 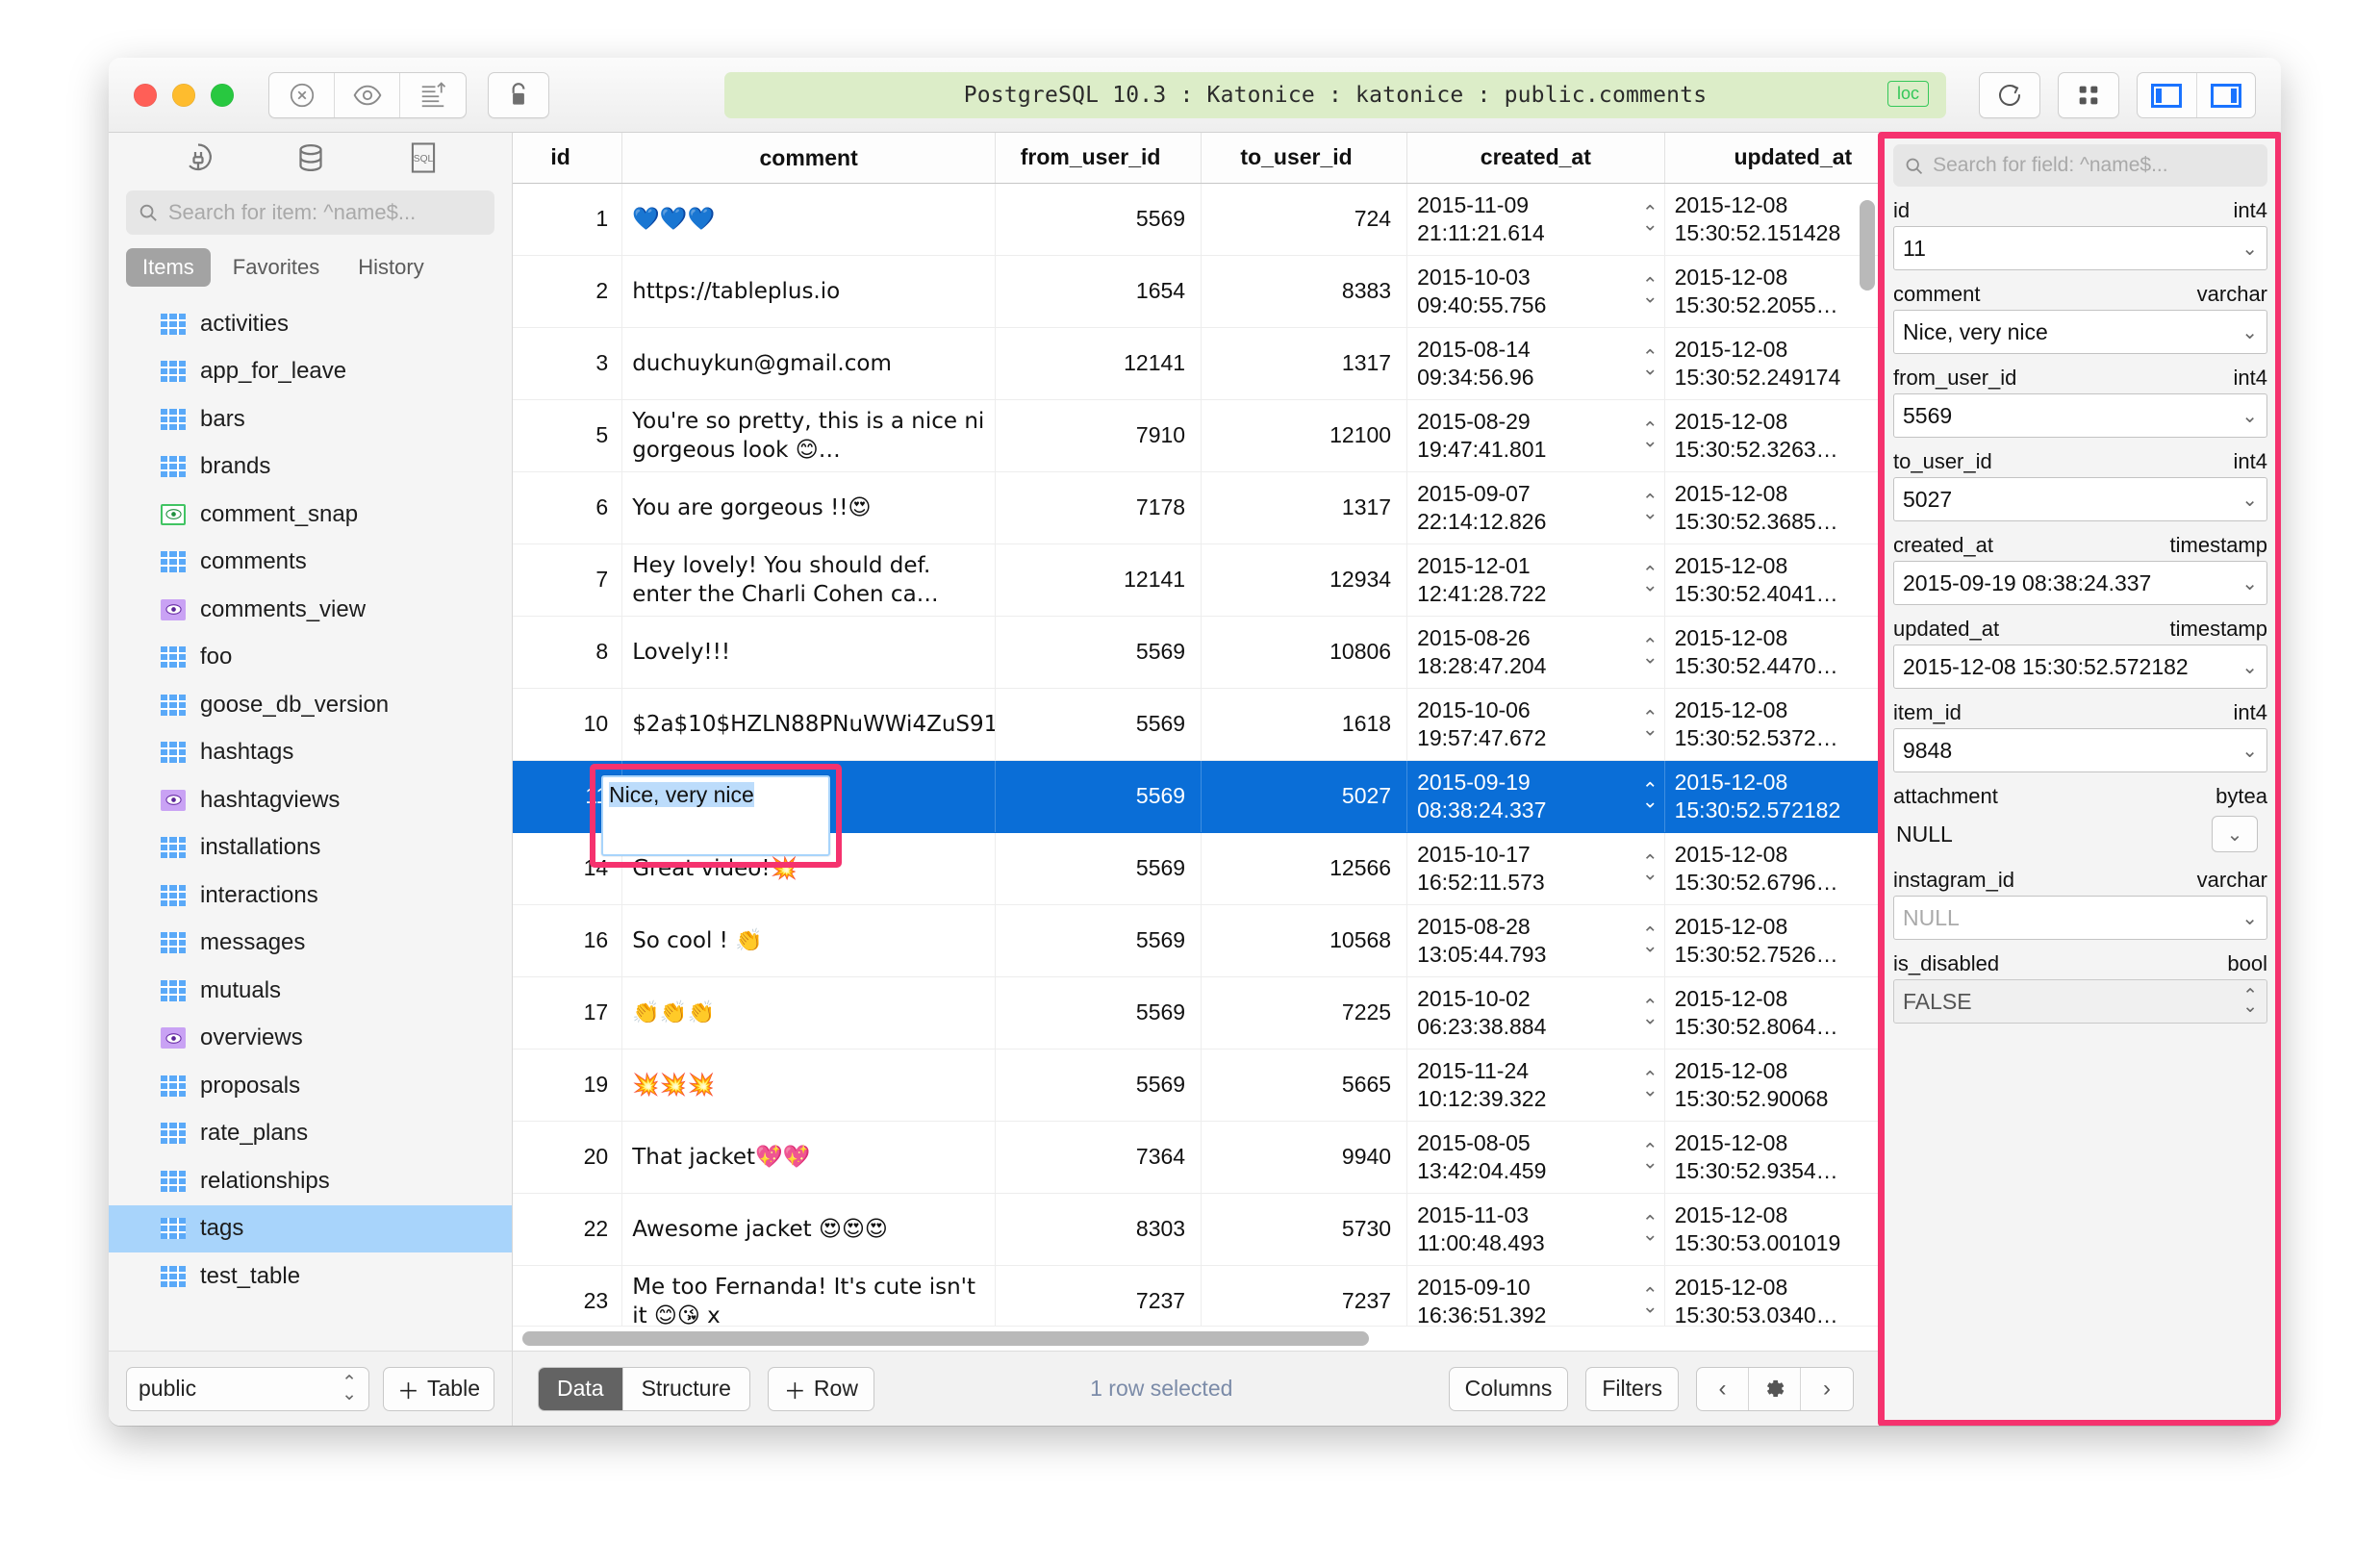 I want to click on cell-created-at: 2015-11-09 21:11:21.614 ⌃ ⌄, so click(x=1536, y=219).